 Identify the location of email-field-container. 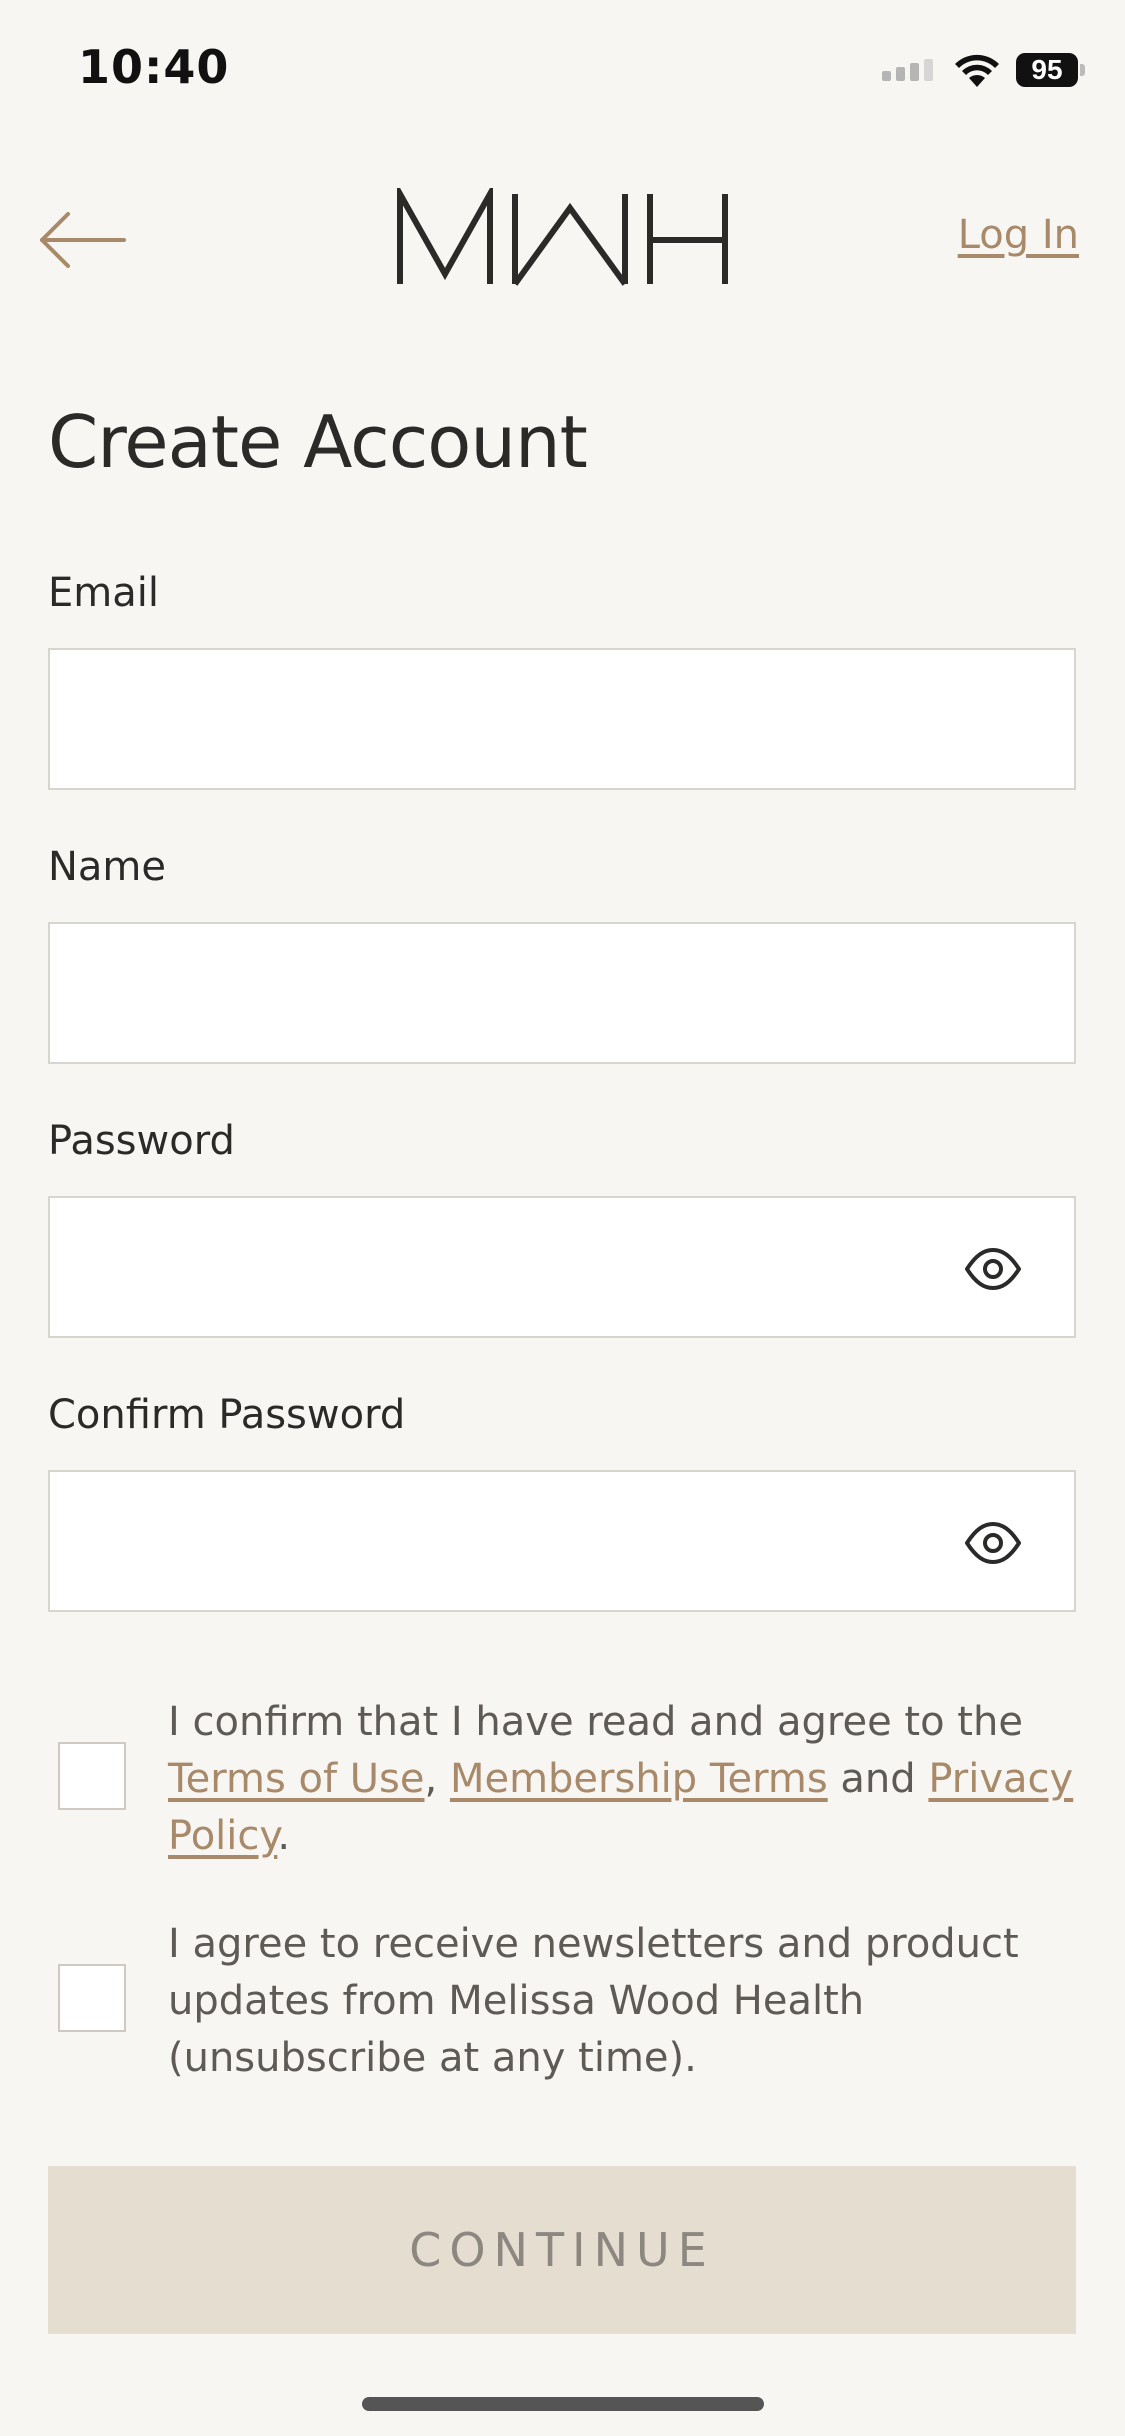
(562, 719).